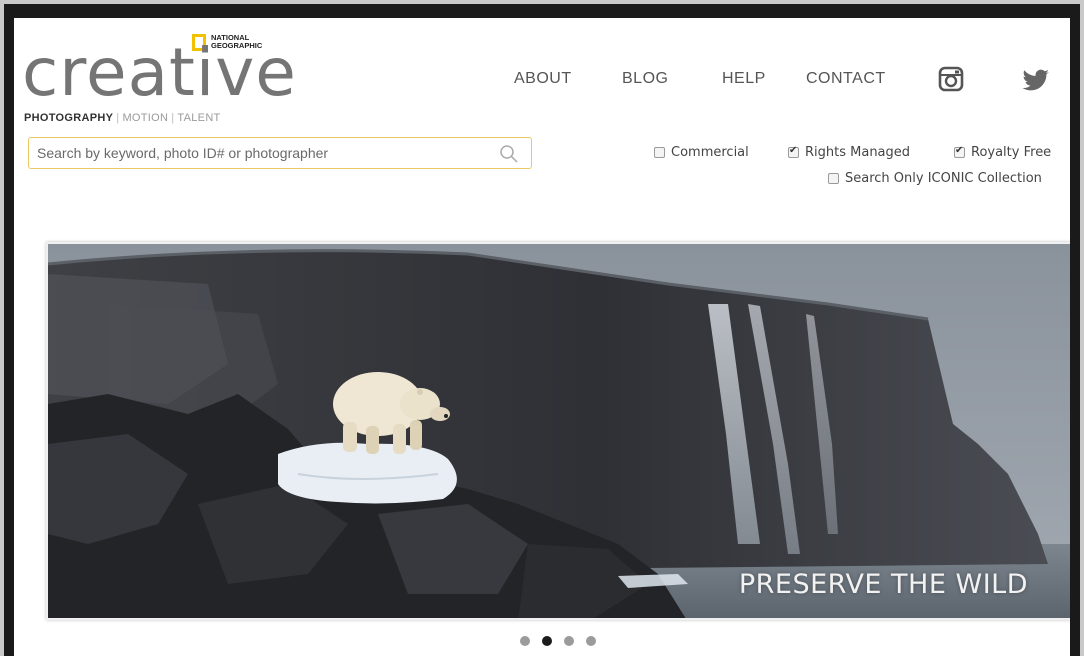  Describe the element at coordinates (645, 79) in the screenshot. I see `nav-blog: BLOG` at that location.